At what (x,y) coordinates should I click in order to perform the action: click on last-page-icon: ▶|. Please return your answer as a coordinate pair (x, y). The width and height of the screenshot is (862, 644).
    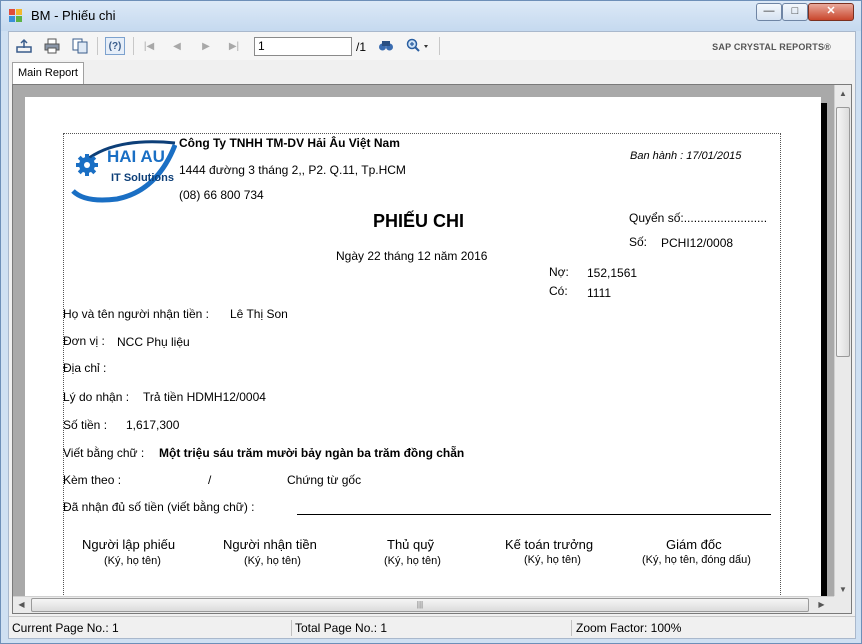
    Looking at the image, I should click on (234, 46).